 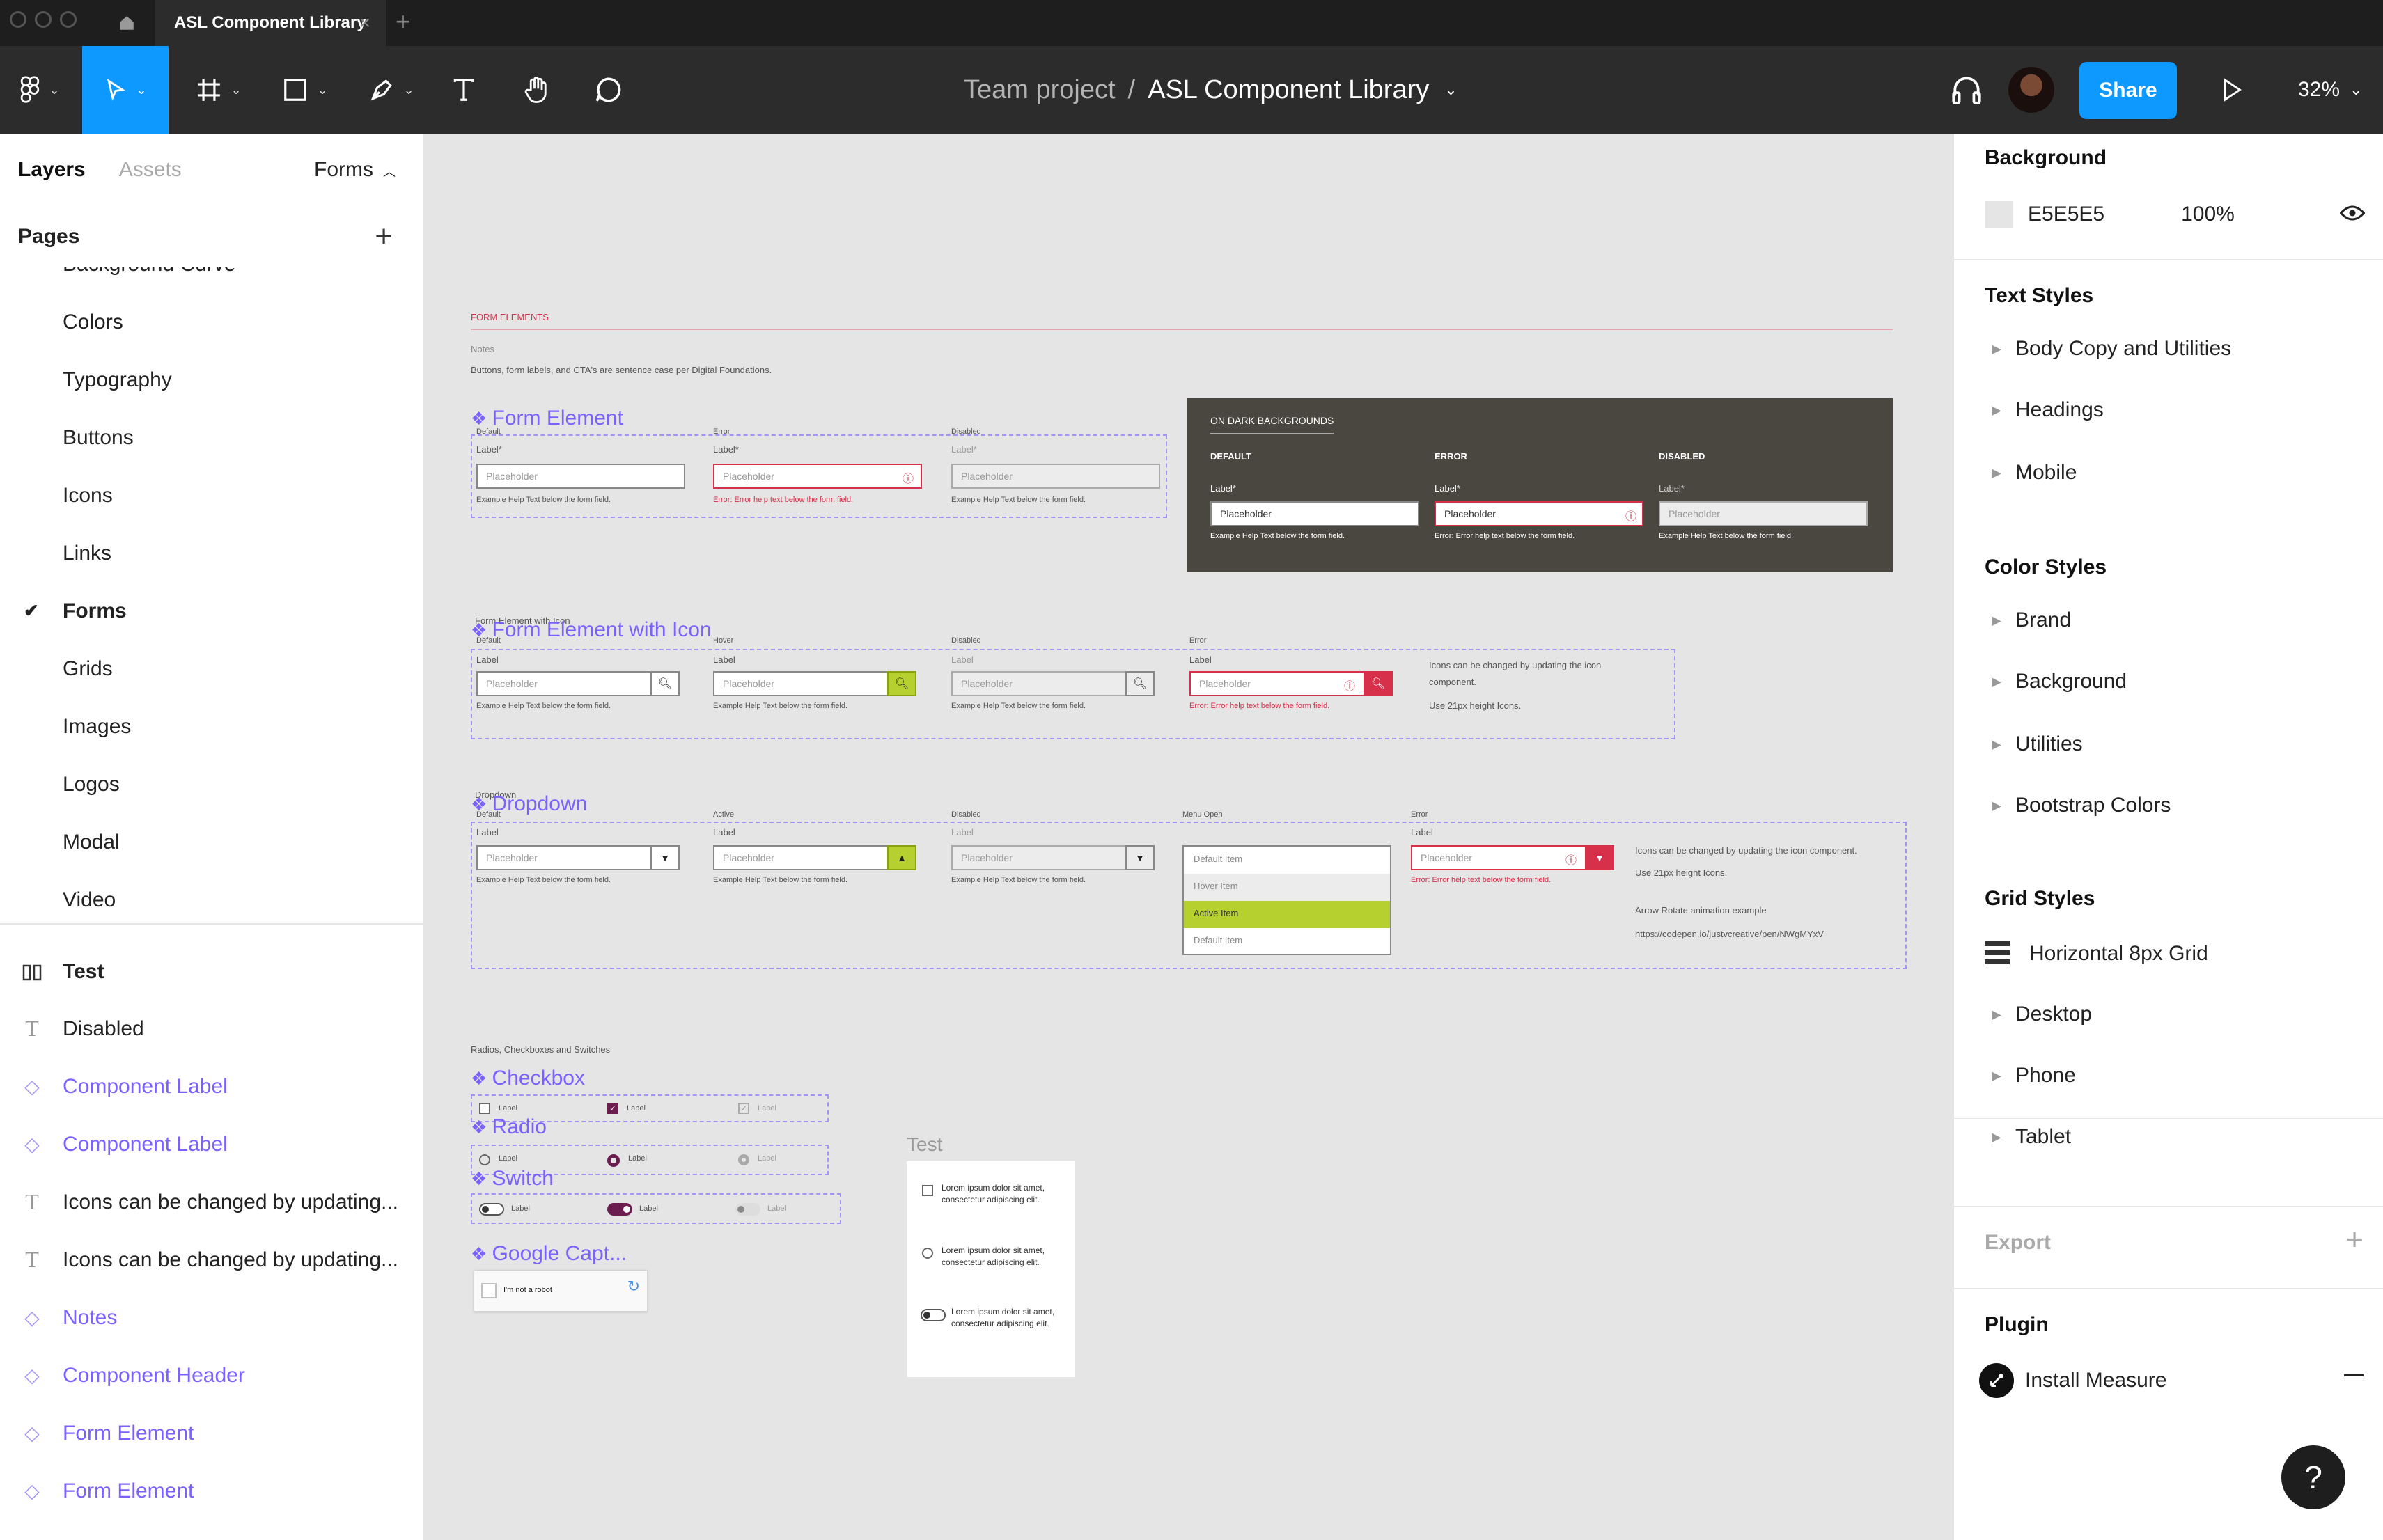 What do you see at coordinates (2031, 620) in the screenshot?
I see `style-item: ▶ Brand` at bounding box center [2031, 620].